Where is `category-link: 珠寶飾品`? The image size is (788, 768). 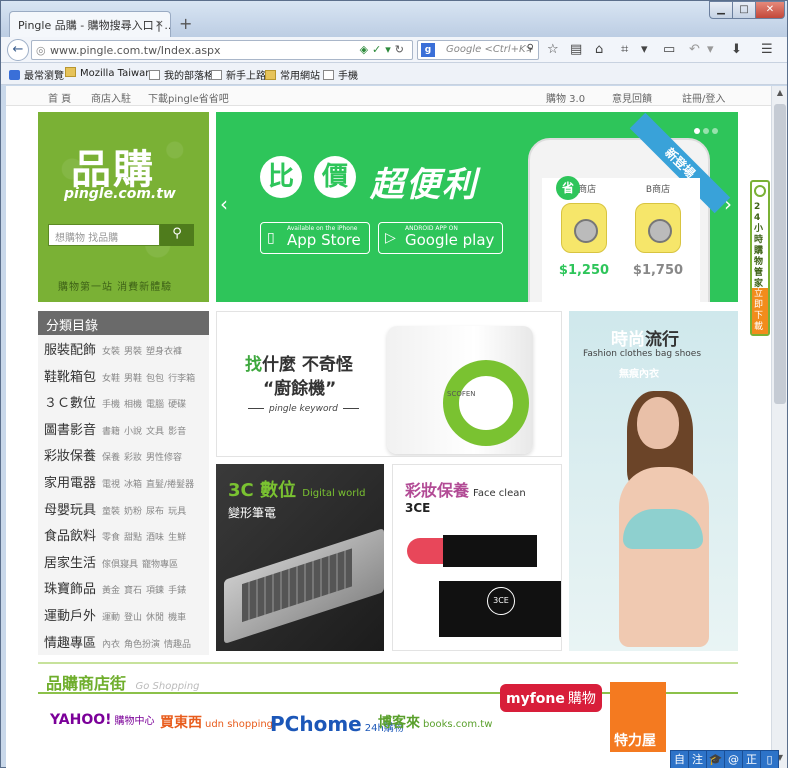 category-link: 珠寶飾品 is located at coordinates (70, 589).